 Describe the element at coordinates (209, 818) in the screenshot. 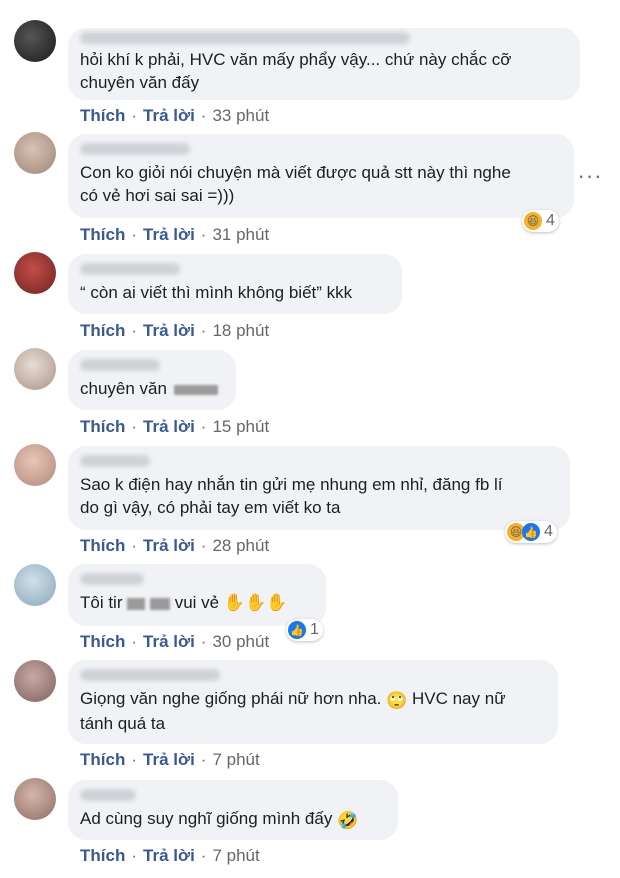

I see `comment-text: Ad cùng suy nghĩ giống mình đấy` at that location.